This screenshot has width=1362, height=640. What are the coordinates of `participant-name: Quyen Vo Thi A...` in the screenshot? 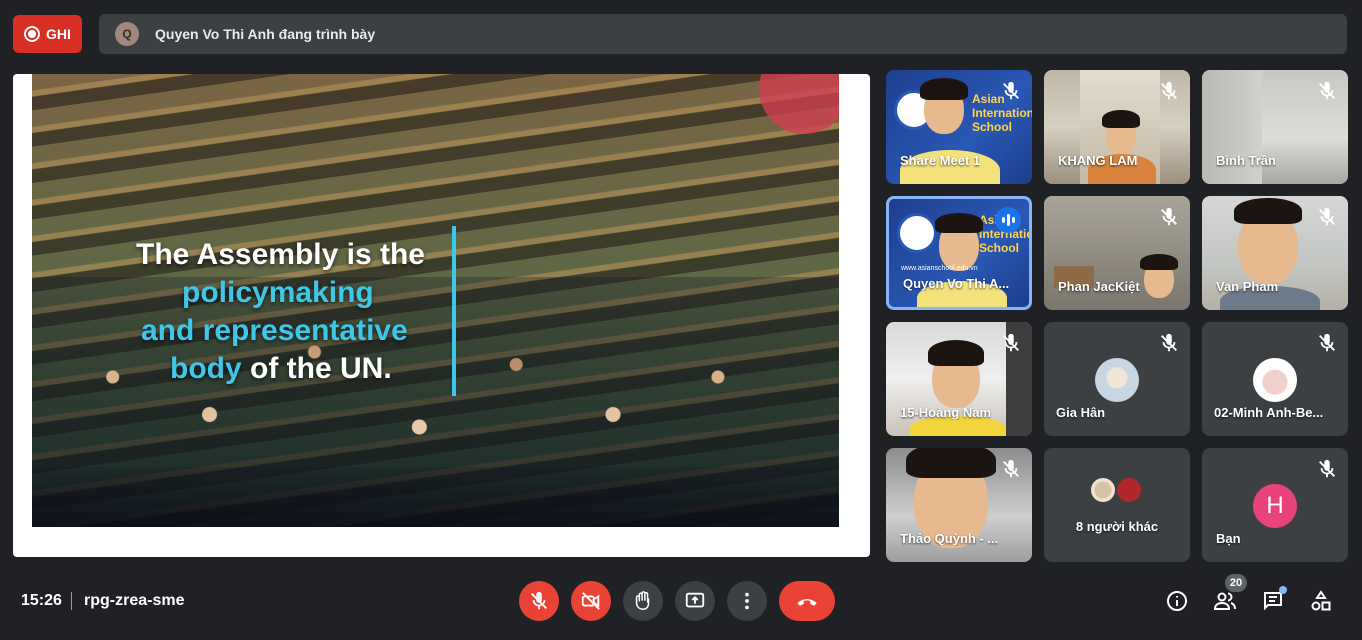 It's located at (956, 283).